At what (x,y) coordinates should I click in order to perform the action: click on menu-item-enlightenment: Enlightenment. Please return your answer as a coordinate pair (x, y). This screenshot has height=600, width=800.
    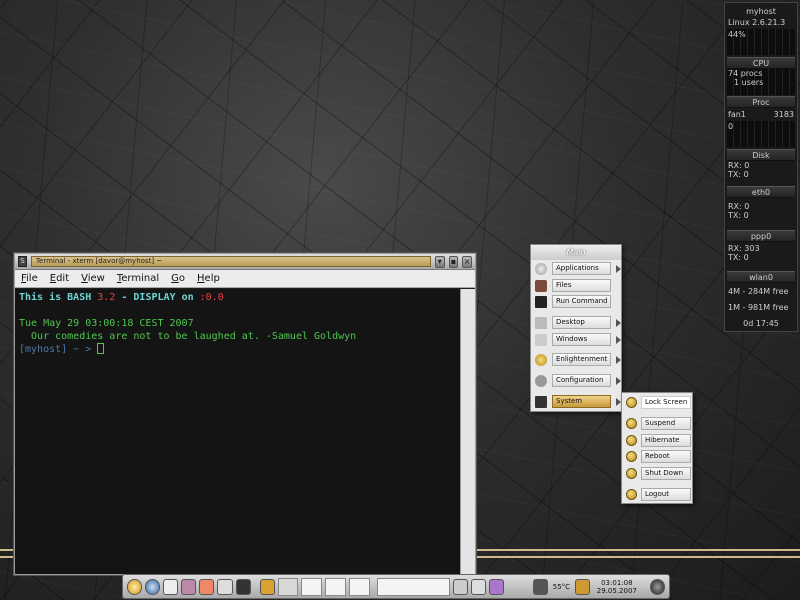
    Looking at the image, I should click on (577, 360).